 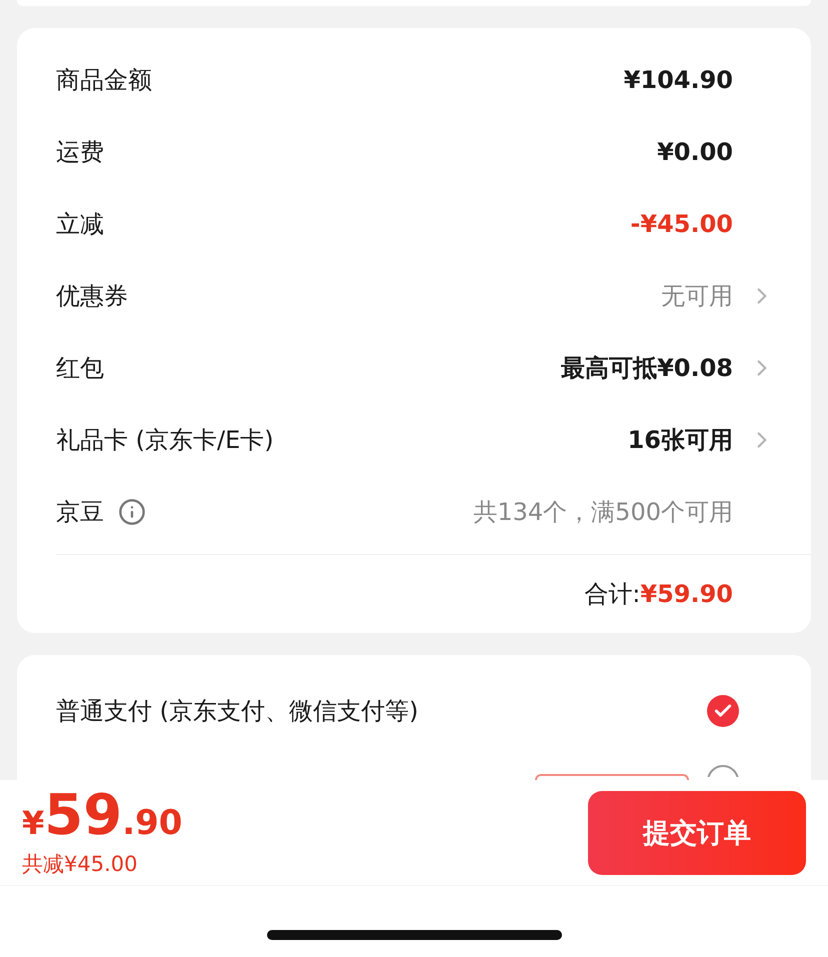 I want to click on total-value: ¥59.90, so click(x=686, y=594).